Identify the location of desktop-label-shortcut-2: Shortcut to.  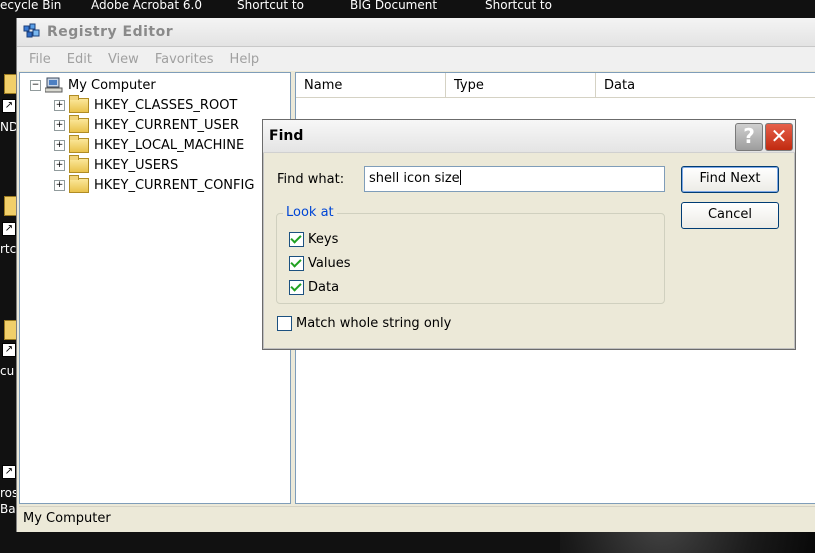
(518, 6).